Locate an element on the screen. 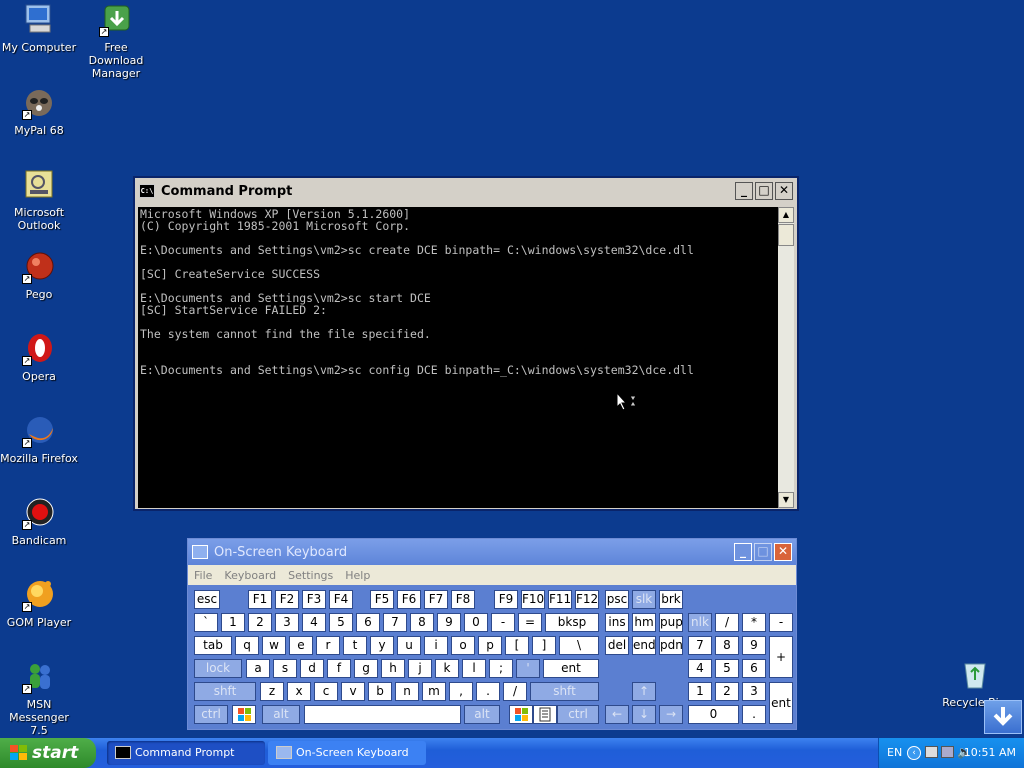 This screenshot has width=1024, height=768. key-v: v is located at coordinates (353, 691).